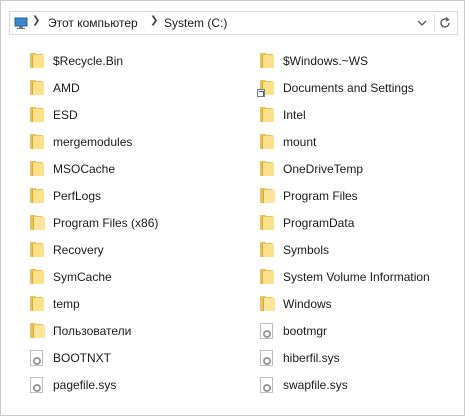 This screenshot has height=416, width=465. I want to click on item-name: System Volume Information, so click(356, 276).